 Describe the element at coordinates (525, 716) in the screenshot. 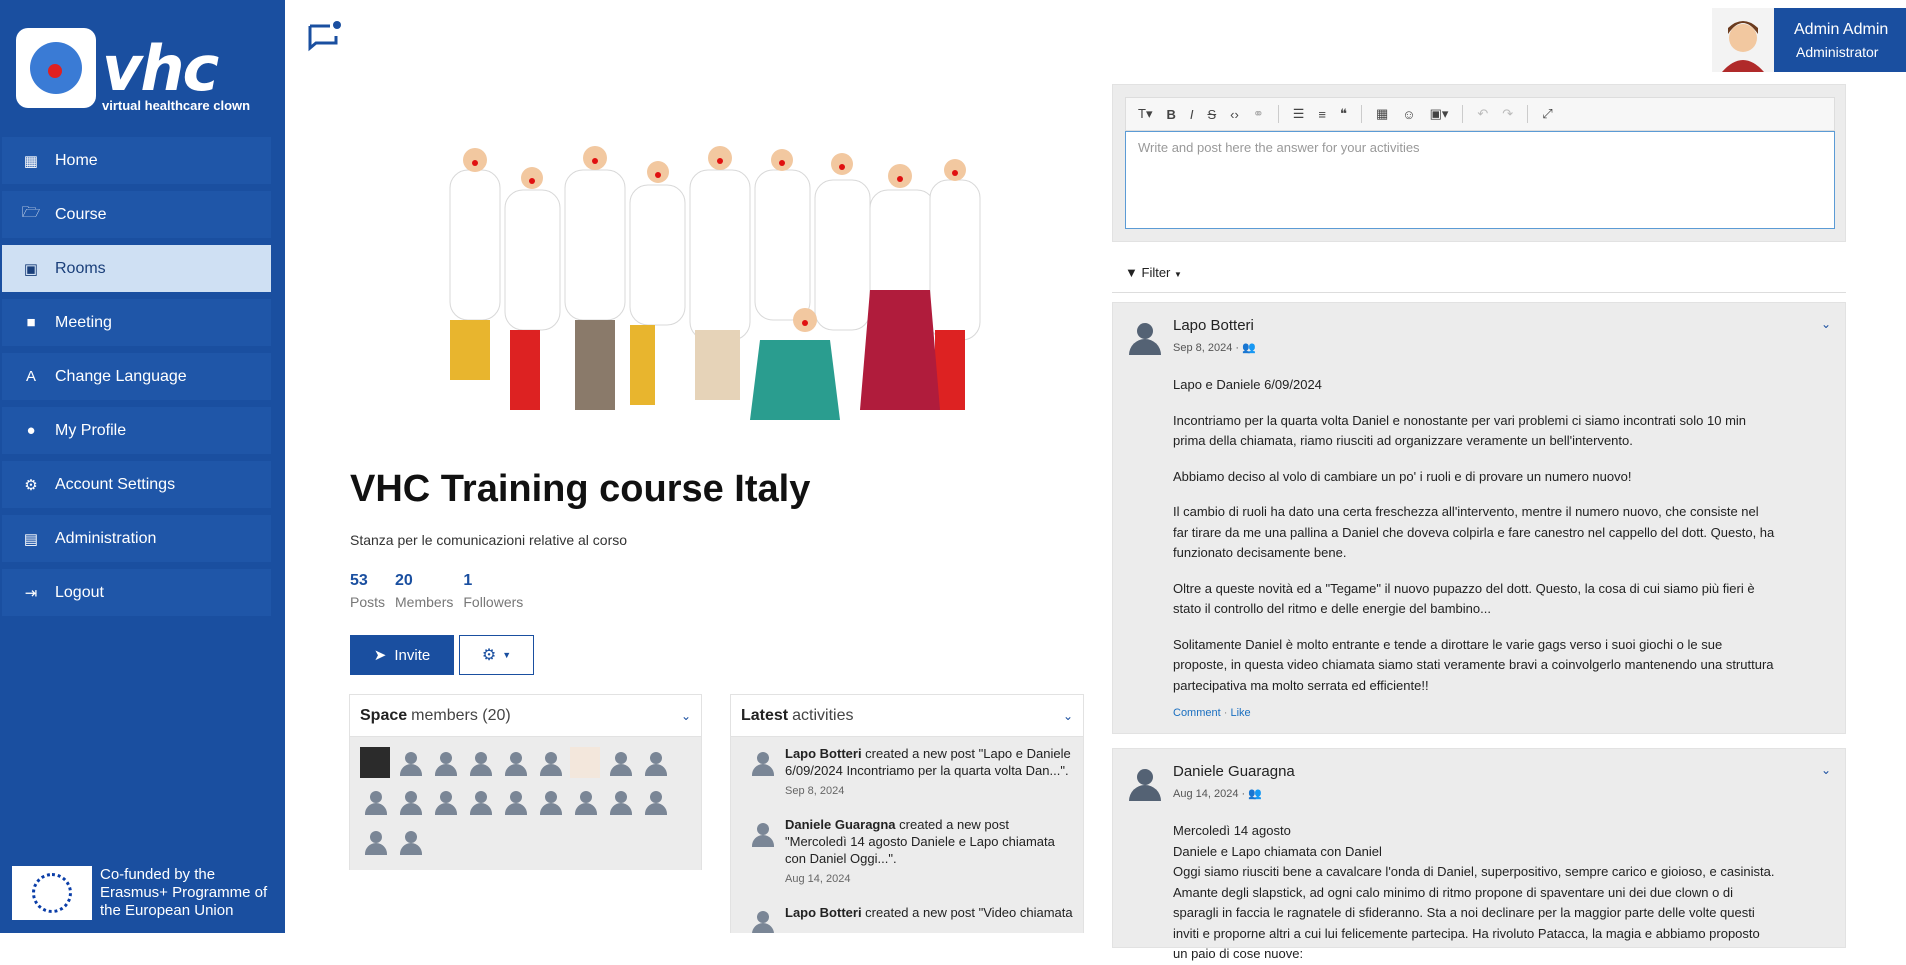

I see `panel-header: Space members (20) ⌄` at that location.